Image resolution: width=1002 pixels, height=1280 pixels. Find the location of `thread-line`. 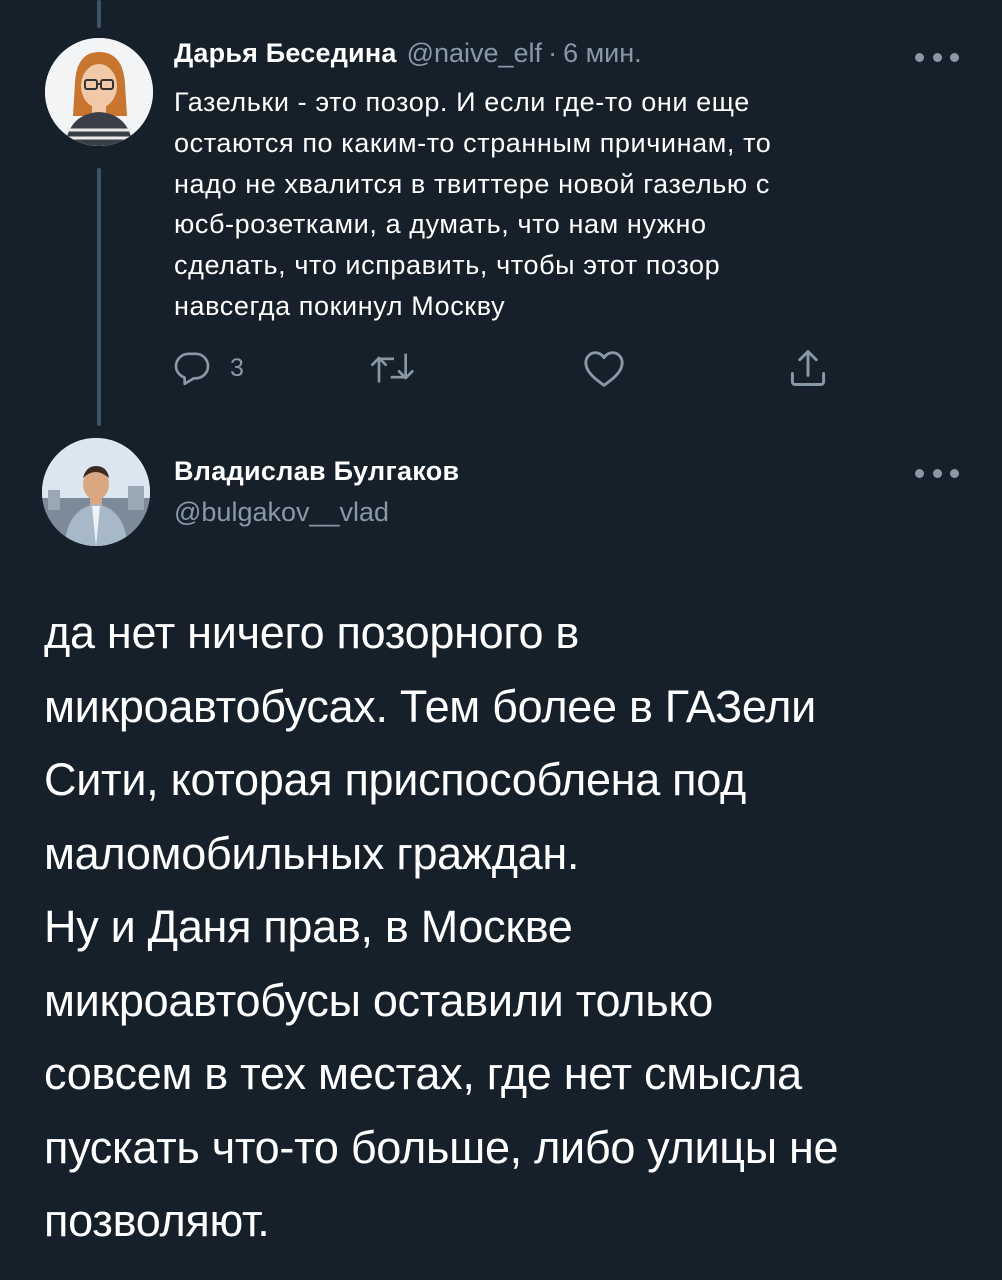

thread-line is located at coordinates (99, 297).